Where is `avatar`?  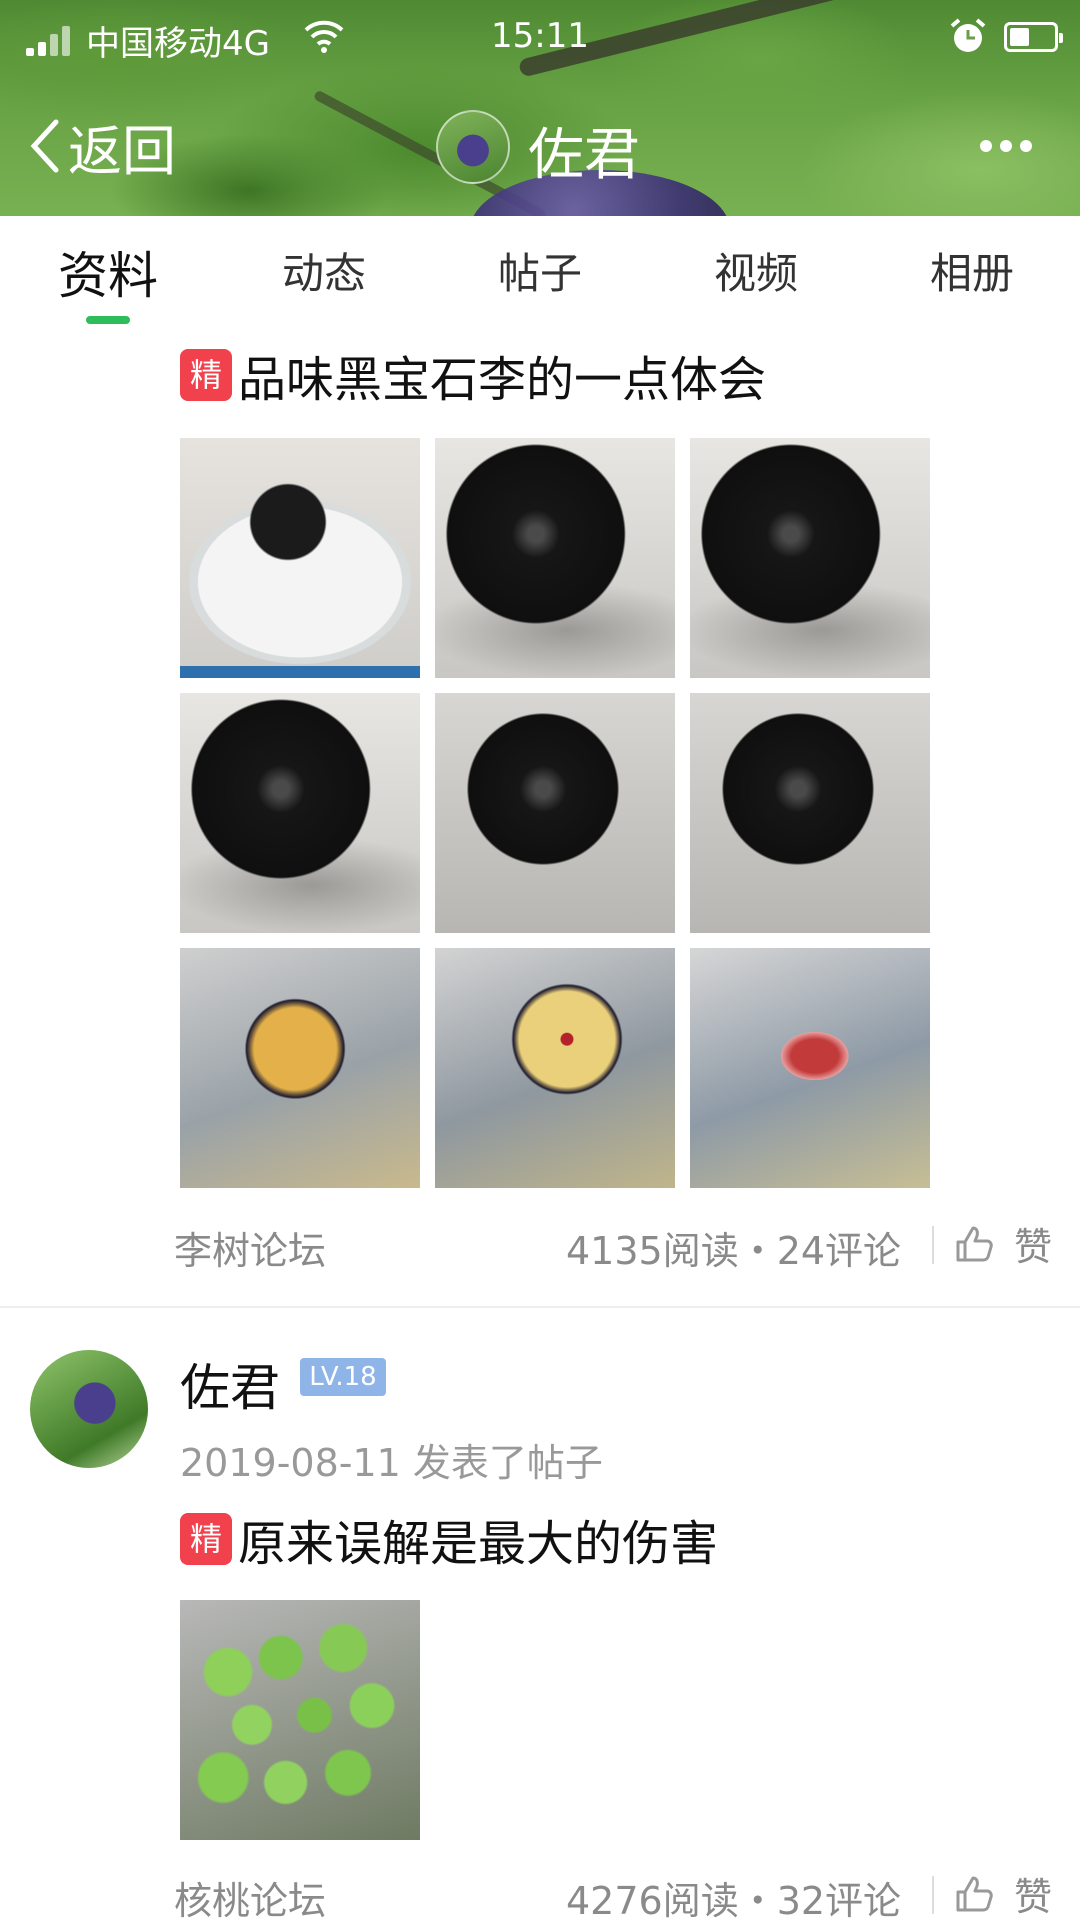 avatar is located at coordinates (473, 147).